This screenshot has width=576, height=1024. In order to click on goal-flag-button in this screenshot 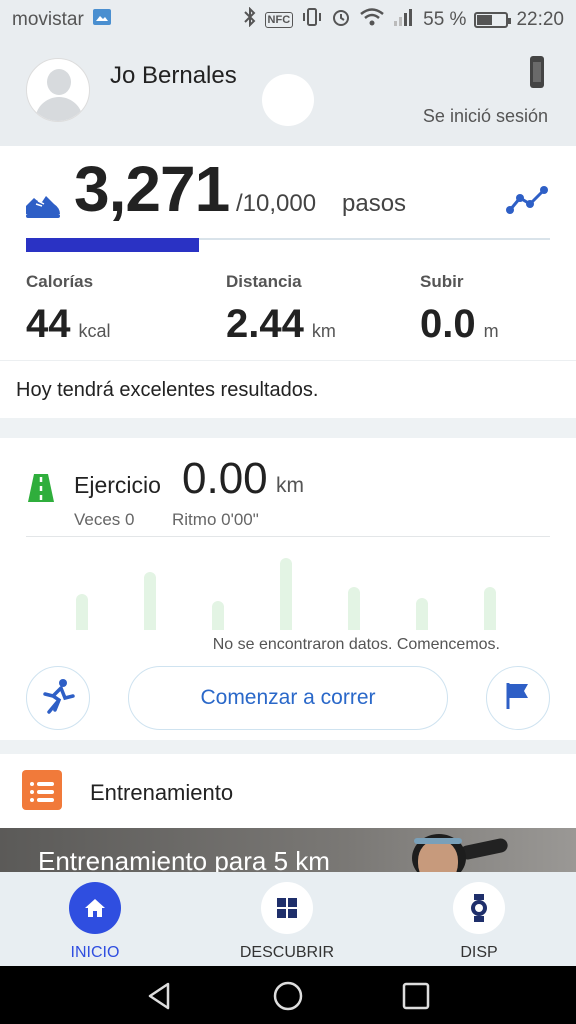, I will do `click(518, 698)`.